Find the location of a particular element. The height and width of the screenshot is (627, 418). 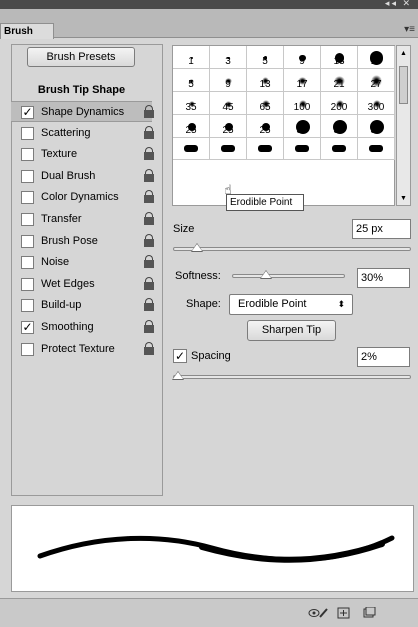

panel-menu-icon: ▾≡ is located at coordinates (409, 29).